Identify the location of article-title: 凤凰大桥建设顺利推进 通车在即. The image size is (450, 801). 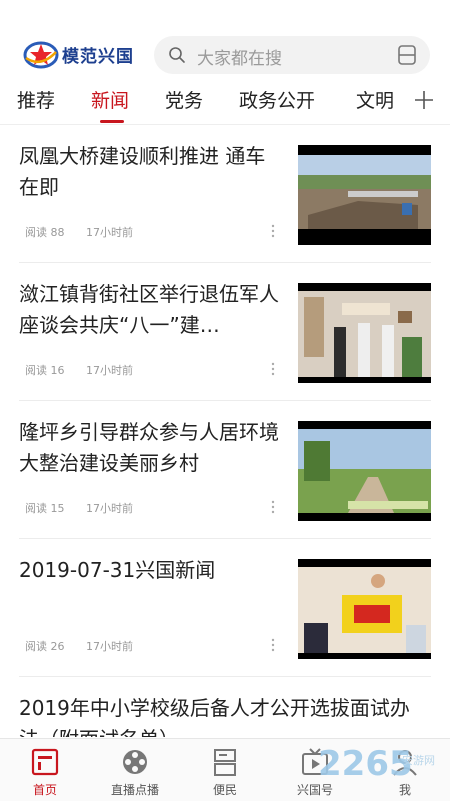
(150, 172).